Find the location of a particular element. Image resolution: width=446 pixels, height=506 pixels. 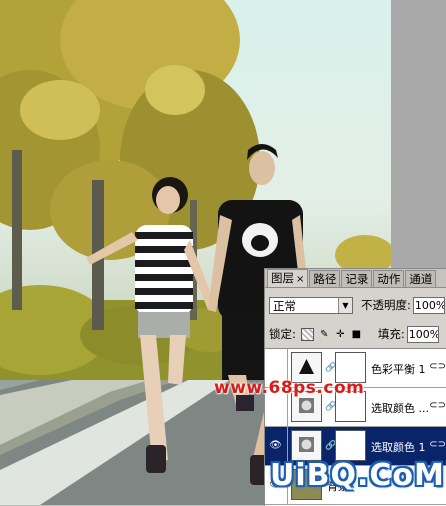

tab-history-label: 记录 is located at coordinates (357, 279).